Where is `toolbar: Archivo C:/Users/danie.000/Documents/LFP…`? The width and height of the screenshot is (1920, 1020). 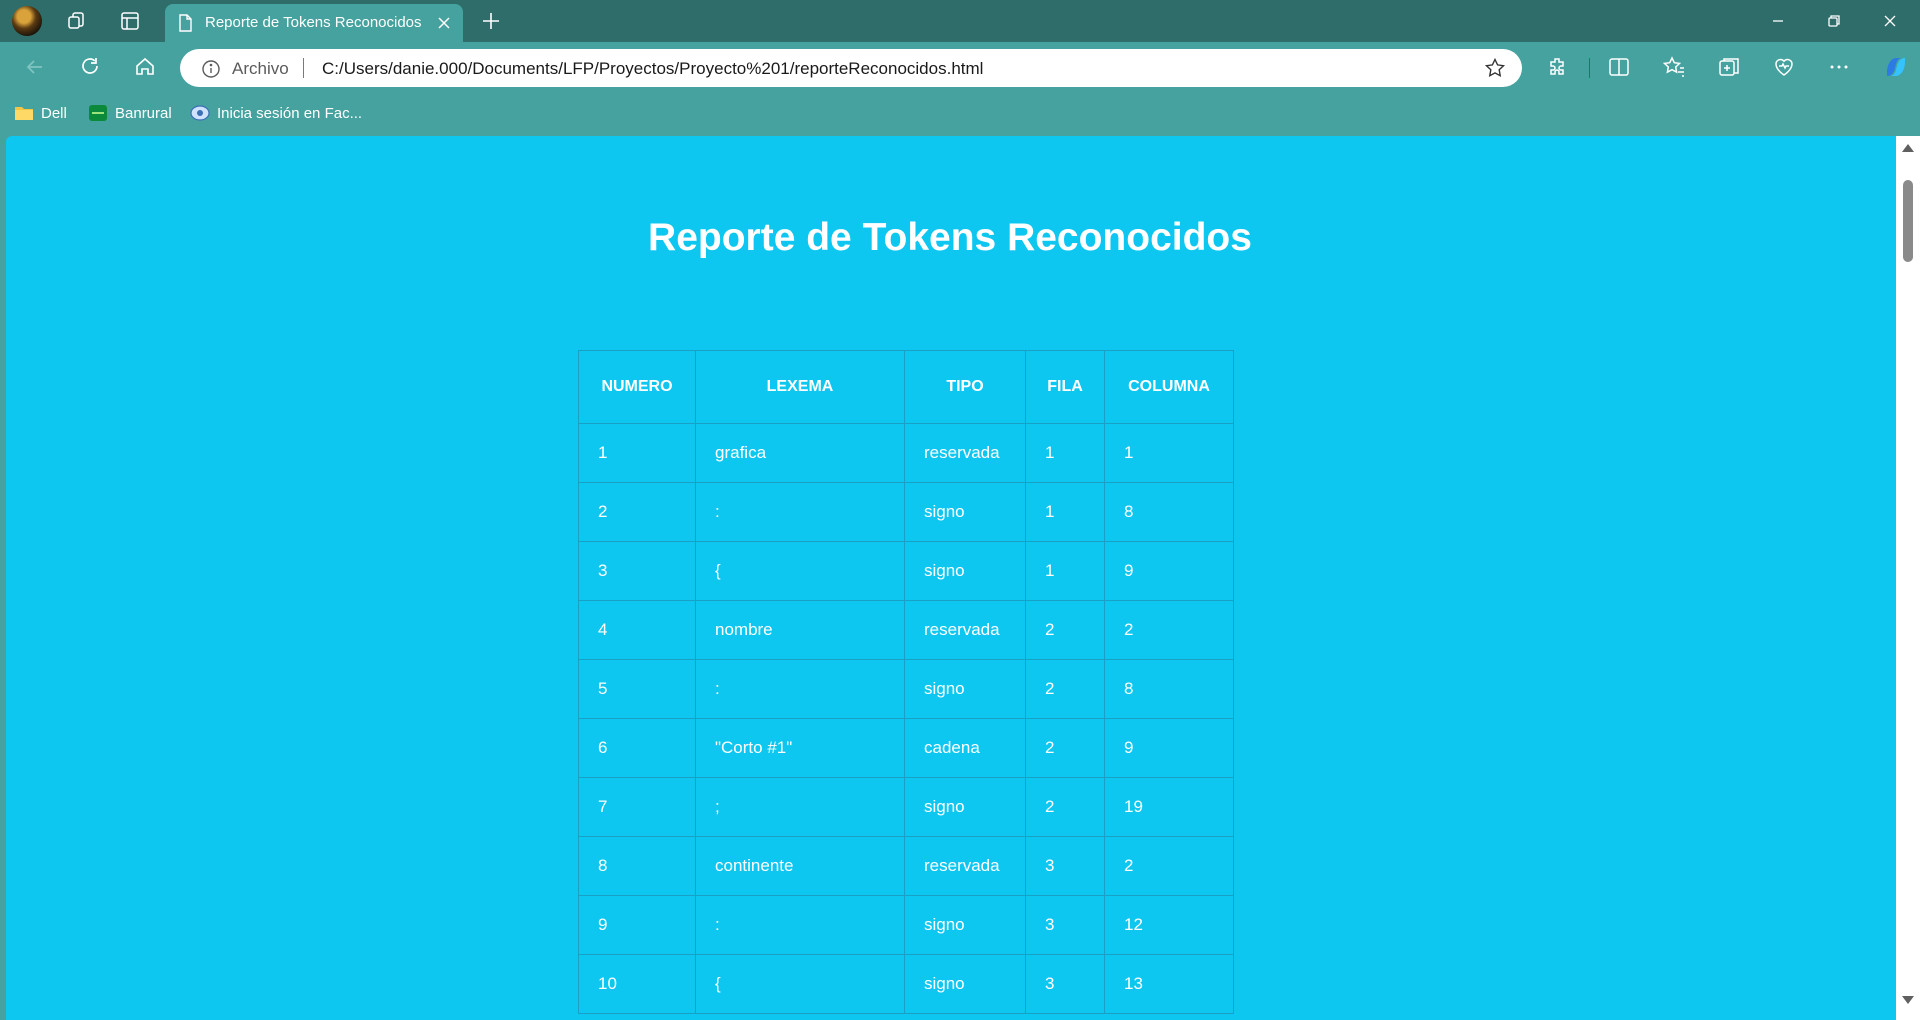
toolbar: Archivo C:/Users/danie.000/Documents/LFP… is located at coordinates (960, 67).